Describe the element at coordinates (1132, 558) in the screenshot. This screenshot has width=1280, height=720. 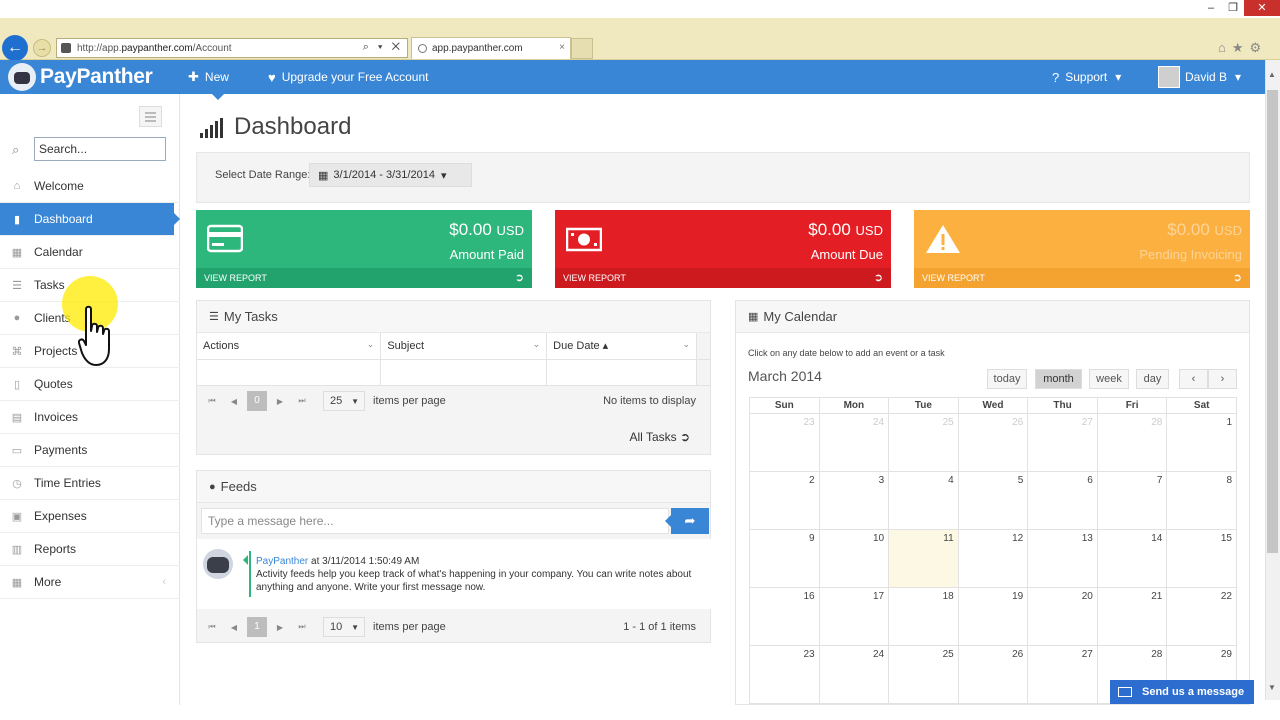
I see `calendar-day-cell: 14` at that location.